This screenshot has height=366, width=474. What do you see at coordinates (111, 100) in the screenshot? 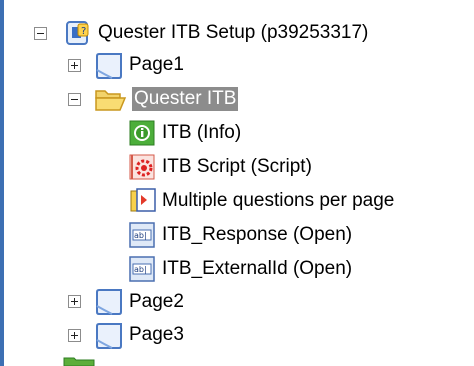
I see `open-folder-icon` at bounding box center [111, 100].